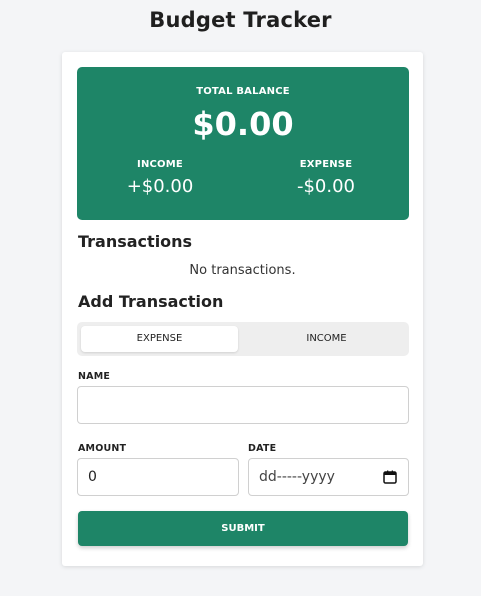 Image resolution: width=481 pixels, height=596 pixels. What do you see at coordinates (262, 448) in the screenshot?
I see `date-label: DATE` at bounding box center [262, 448].